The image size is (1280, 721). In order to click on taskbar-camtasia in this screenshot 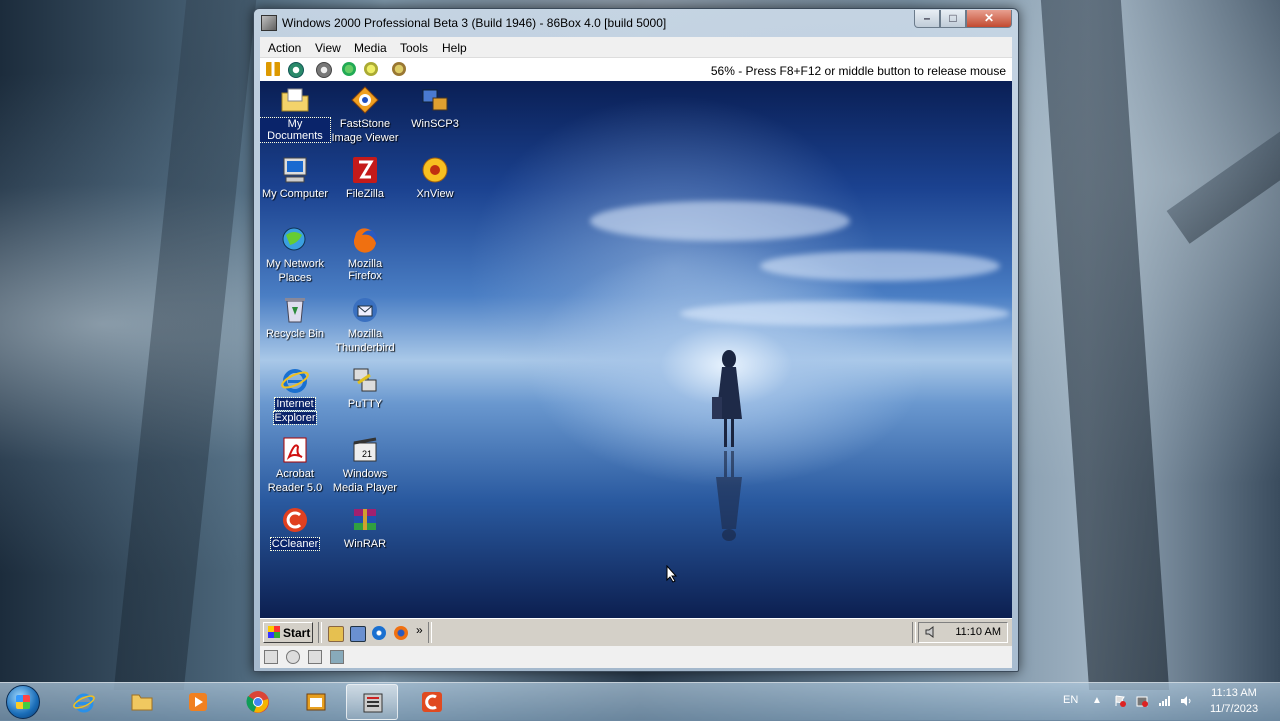, I will do `click(432, 702)`.